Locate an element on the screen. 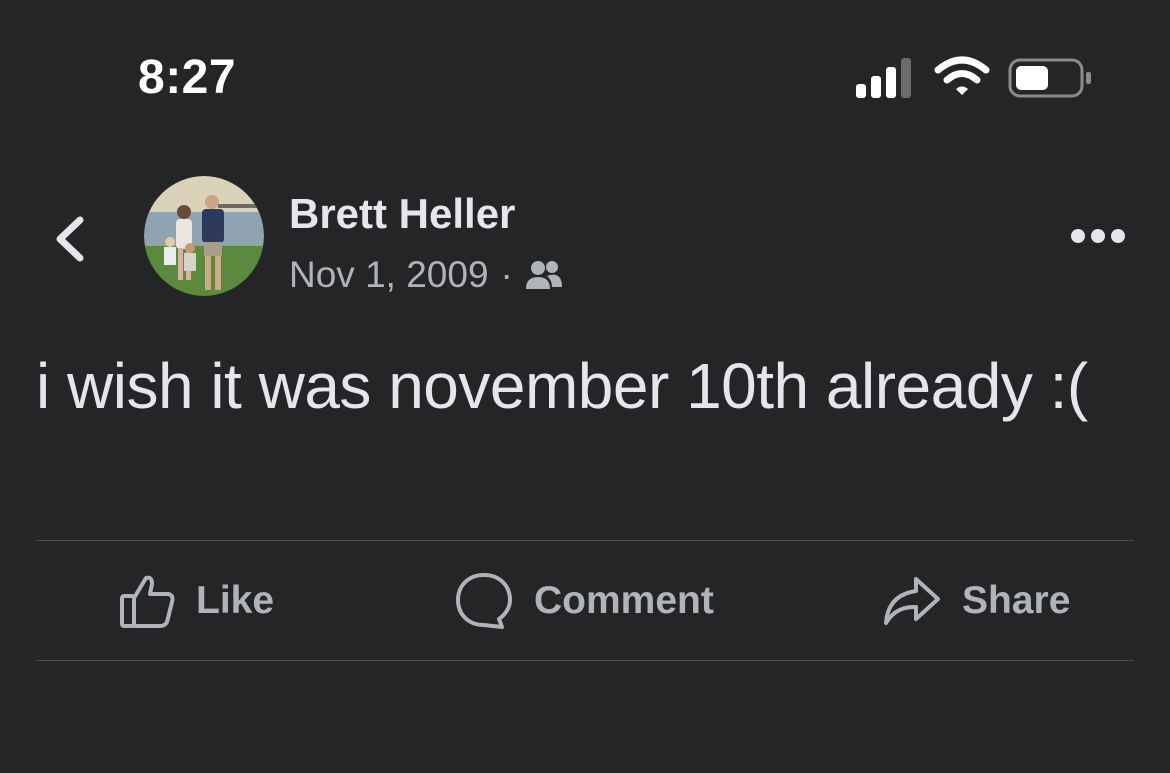 This screenshot has height=773, width=1170. share-arrow-icon is located at coordinates (912, 600).